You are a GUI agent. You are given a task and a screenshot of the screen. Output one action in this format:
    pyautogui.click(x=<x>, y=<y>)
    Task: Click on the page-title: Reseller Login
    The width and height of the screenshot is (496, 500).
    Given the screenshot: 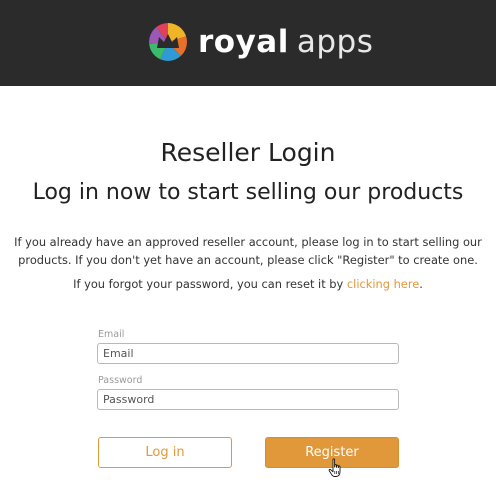 What is the action you would take?
    pyautogui.click(x=248, y=152)
    